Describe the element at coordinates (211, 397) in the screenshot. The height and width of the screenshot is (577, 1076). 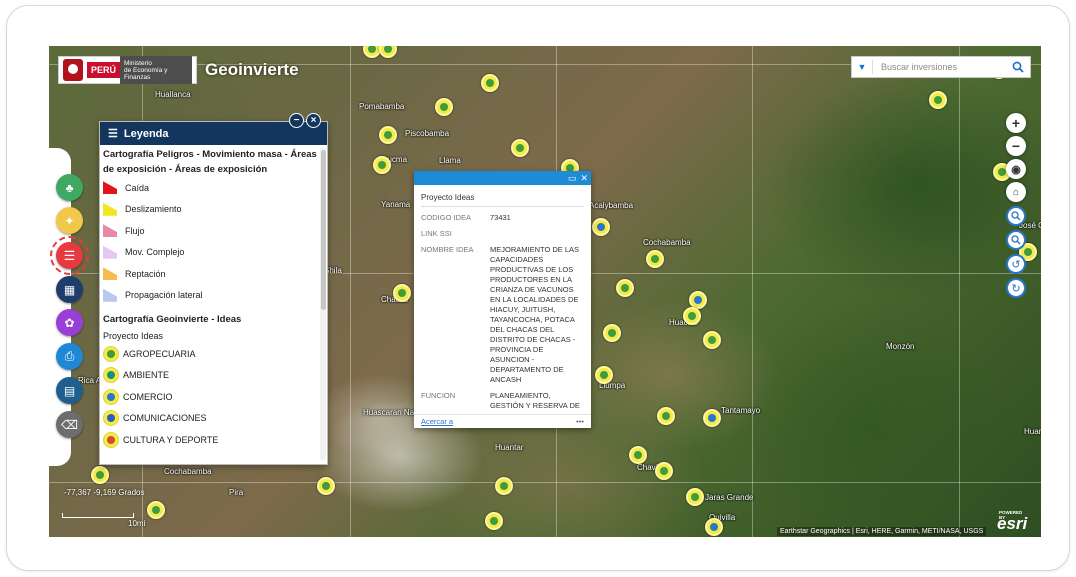
I see `legend-item: COMERCIO` at that location.